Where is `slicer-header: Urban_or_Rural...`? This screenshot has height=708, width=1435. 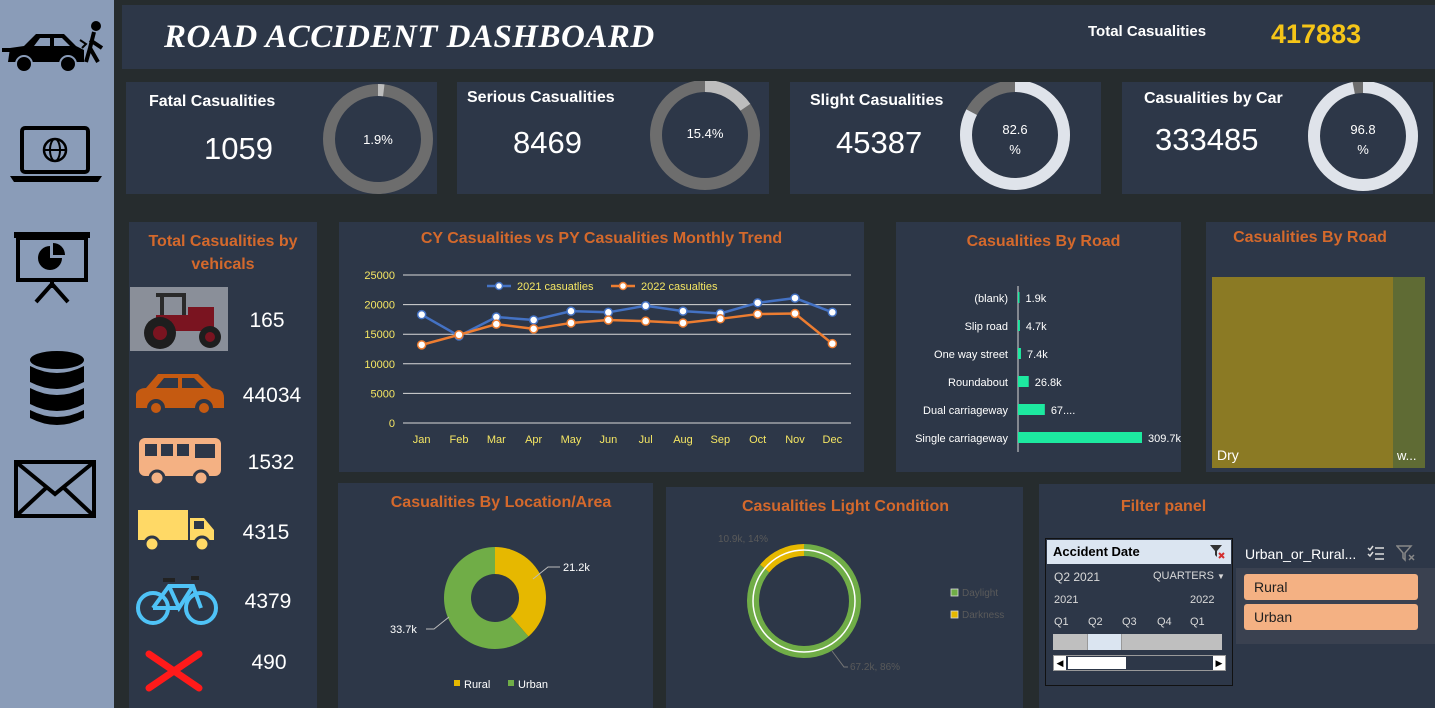
slicer-header: Urban_or_Rural... is located at coordinates (1335, 553).